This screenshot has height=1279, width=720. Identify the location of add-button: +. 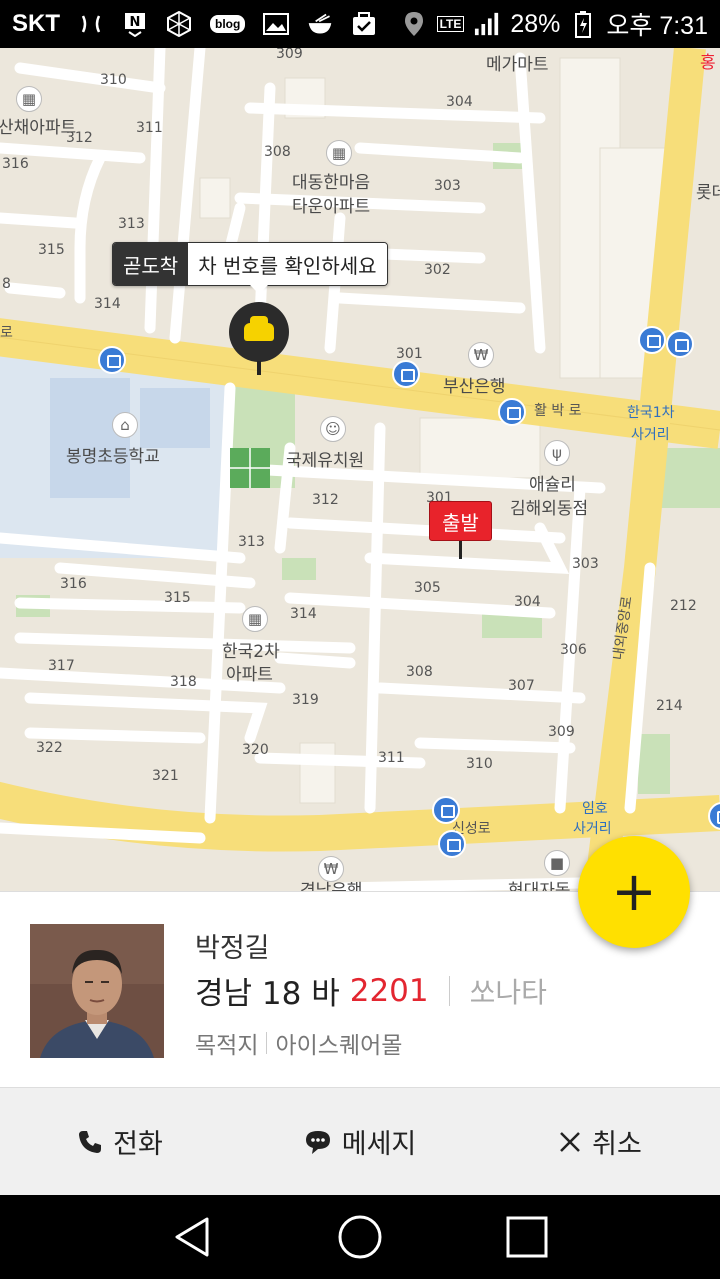
(634, 892).